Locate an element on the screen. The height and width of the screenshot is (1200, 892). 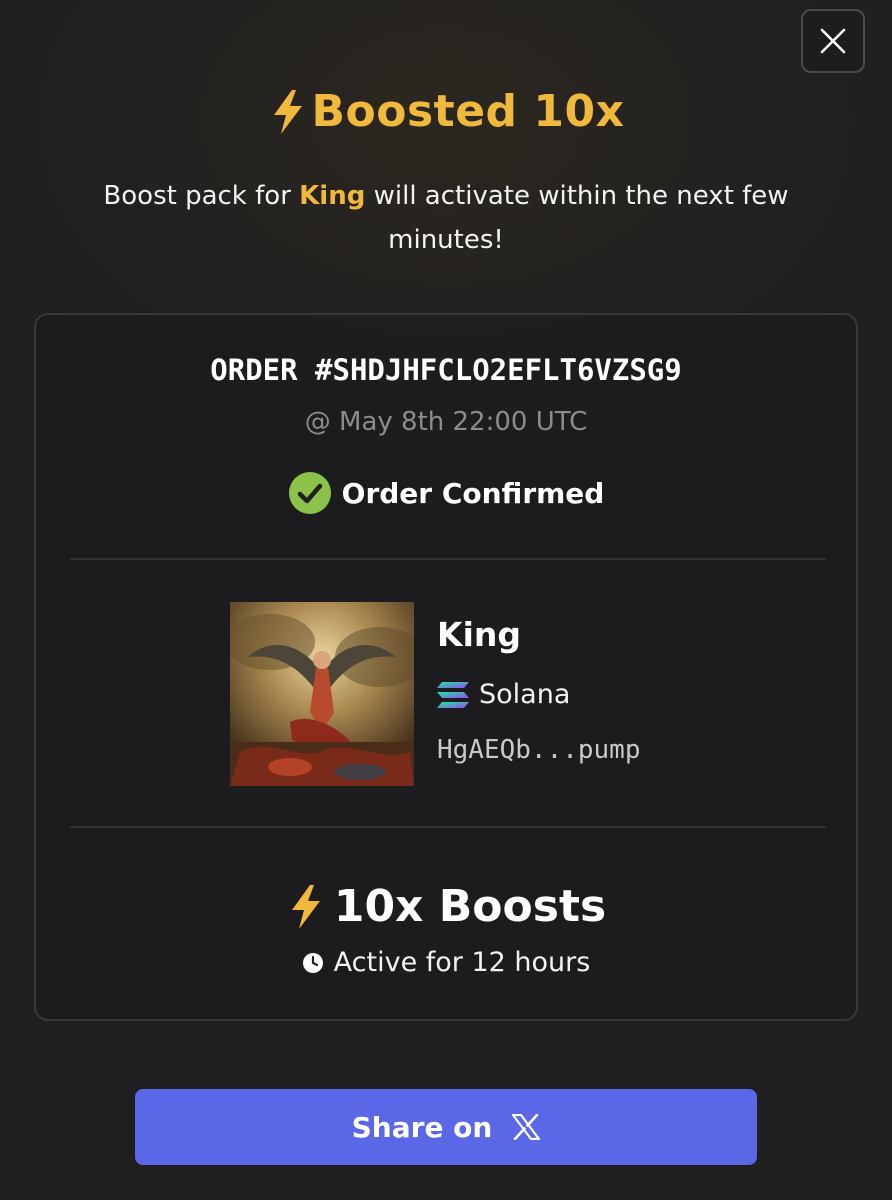
subtitle-token-name: King is located at coordinates (332, 196).